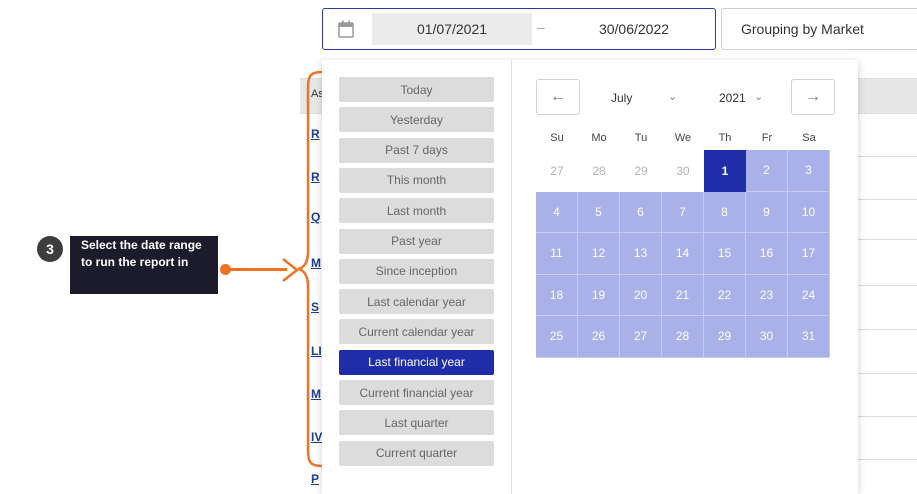 The width and height of the screenshot is (917, 494). Describe the element at coordinates (256, 269) in the screenshot. I see `annotation-connector` at that location.